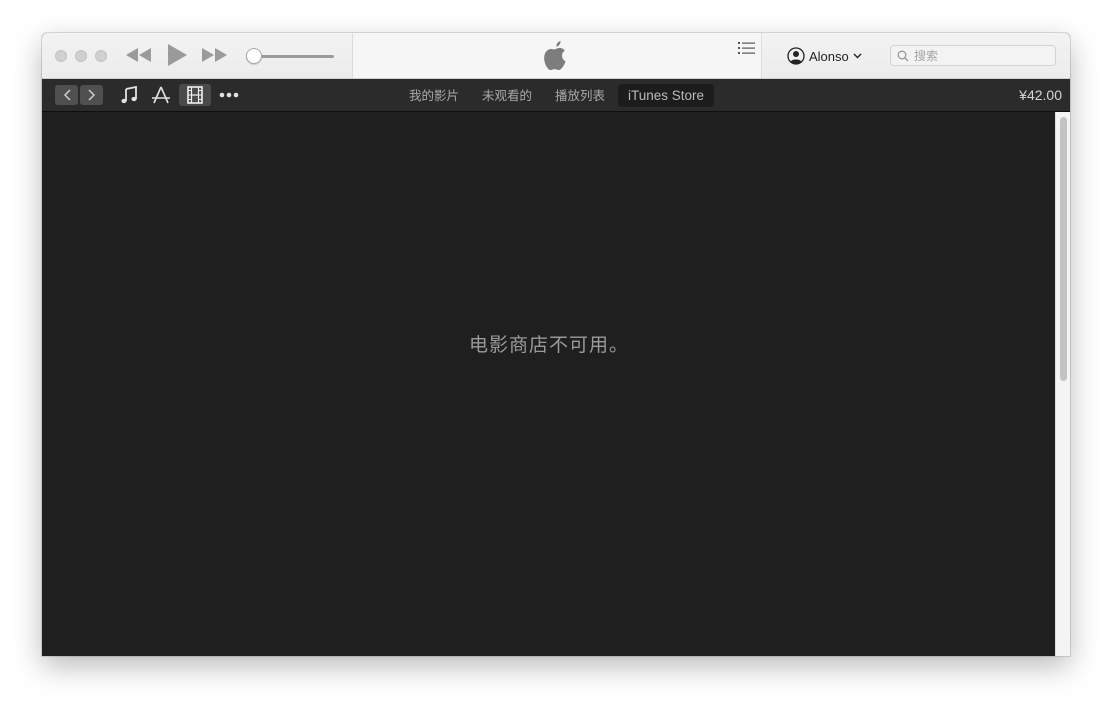  I want to click on account-name: Alonso, so click(829, 56).